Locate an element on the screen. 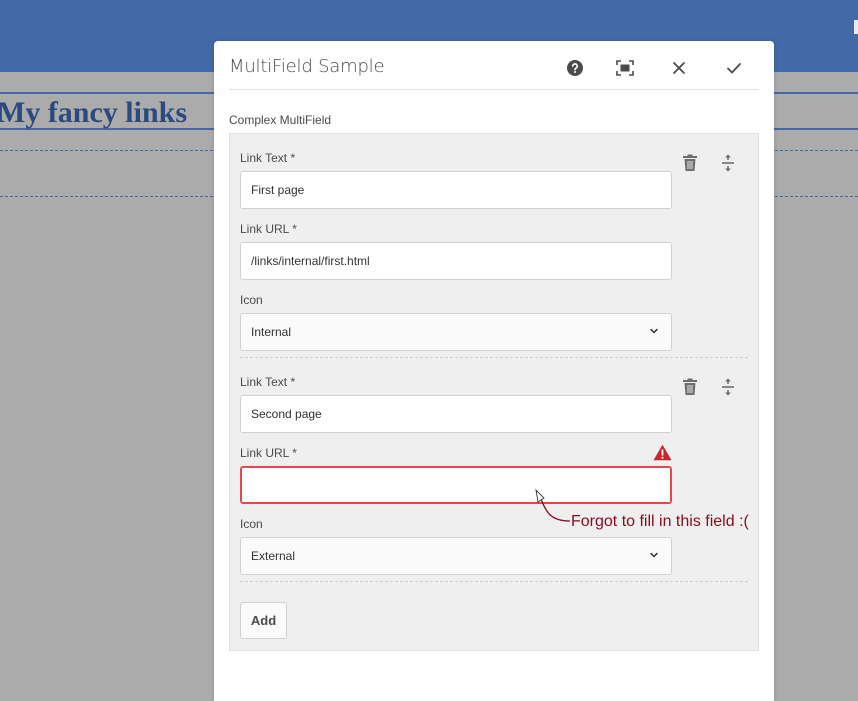 This screenshot has height=701, width=858. topbar-edge is located at coordinates (856, 27).